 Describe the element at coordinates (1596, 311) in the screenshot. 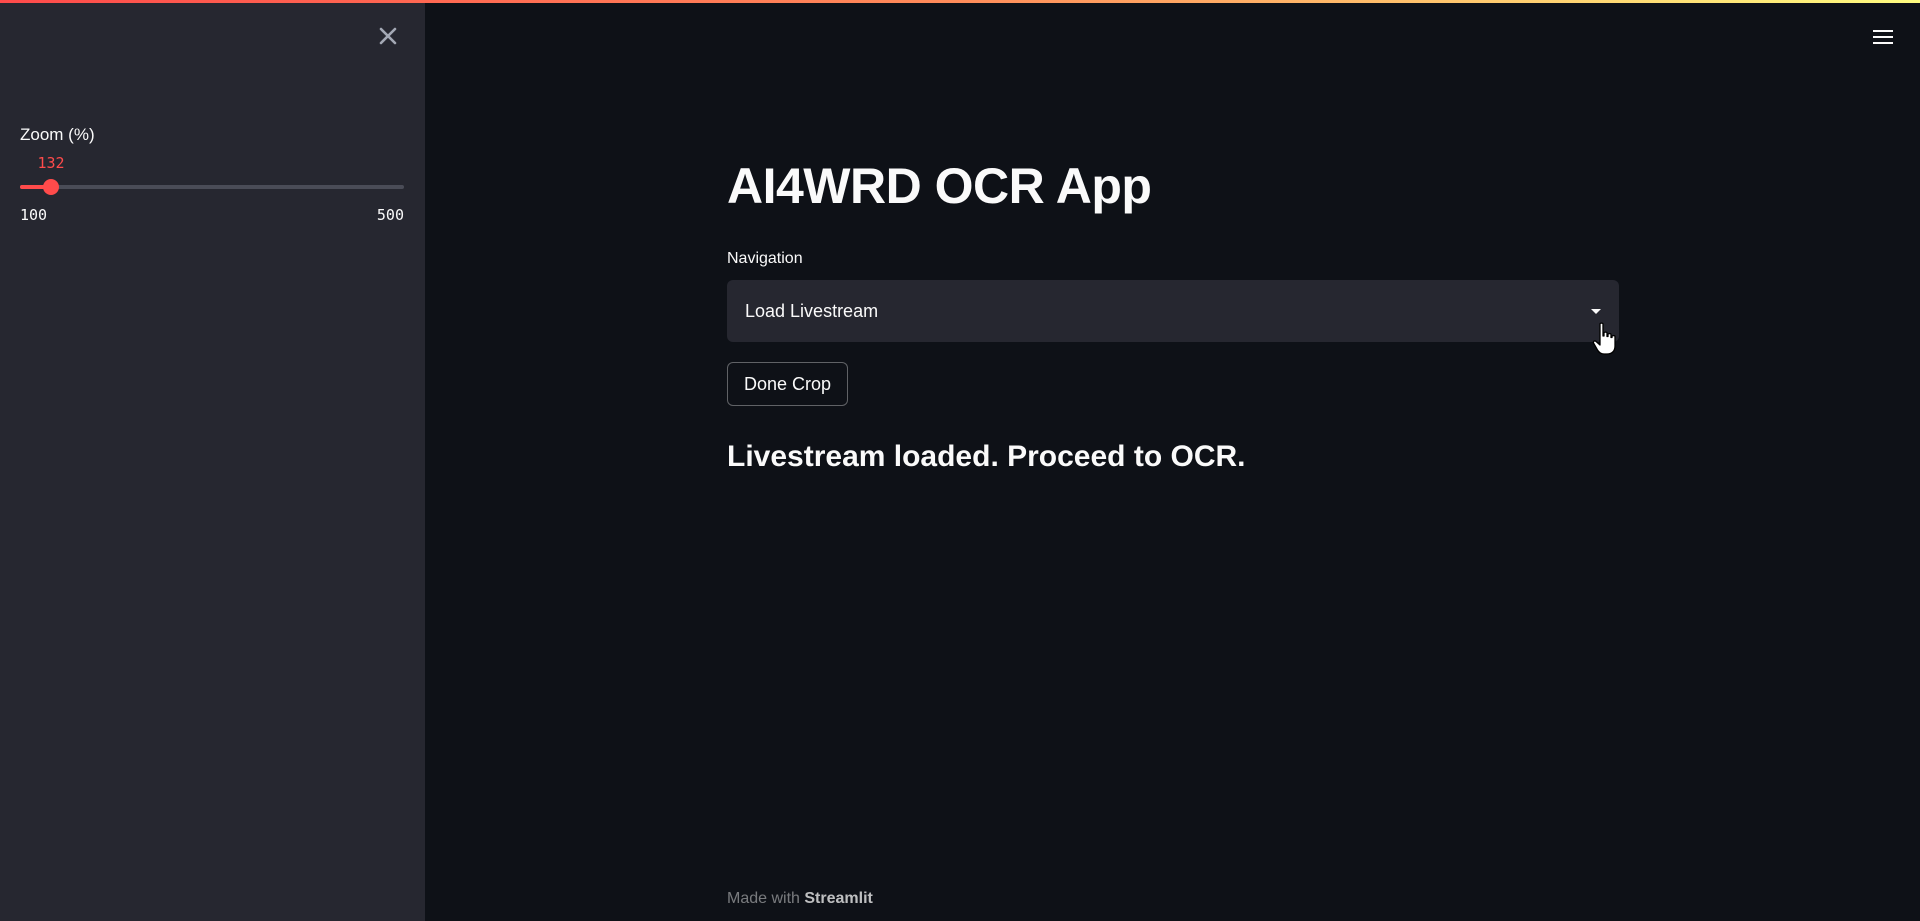

I see `chevron-down-icon` at that location.